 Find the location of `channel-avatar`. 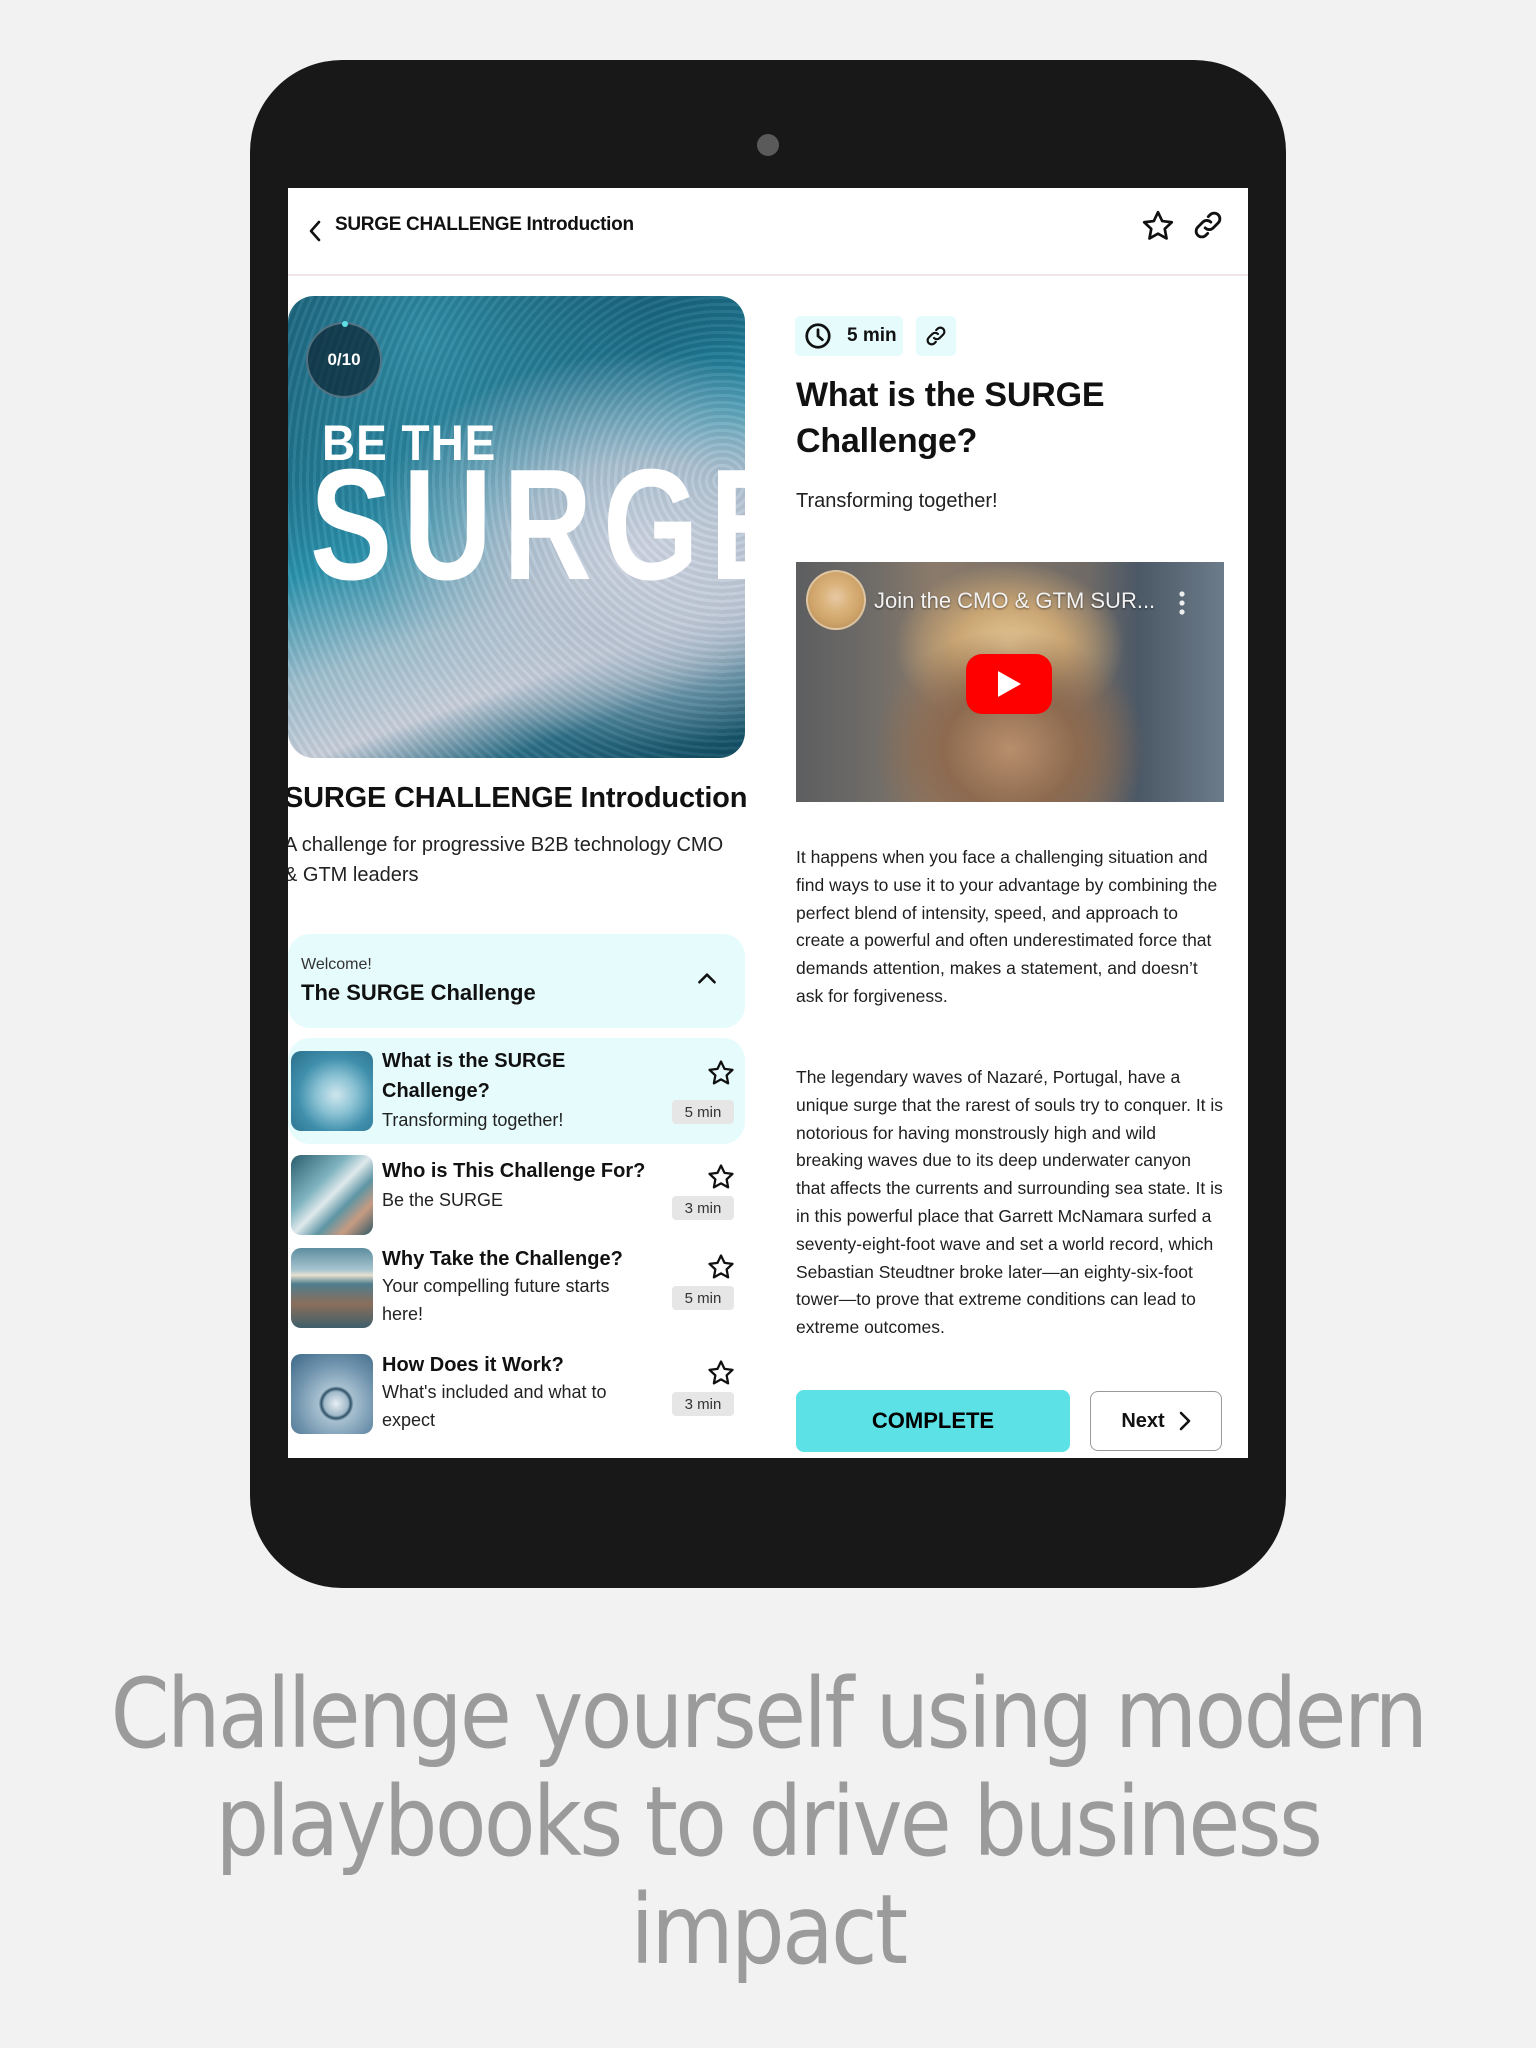

channel-avatar is located at coordinates (836, 600).